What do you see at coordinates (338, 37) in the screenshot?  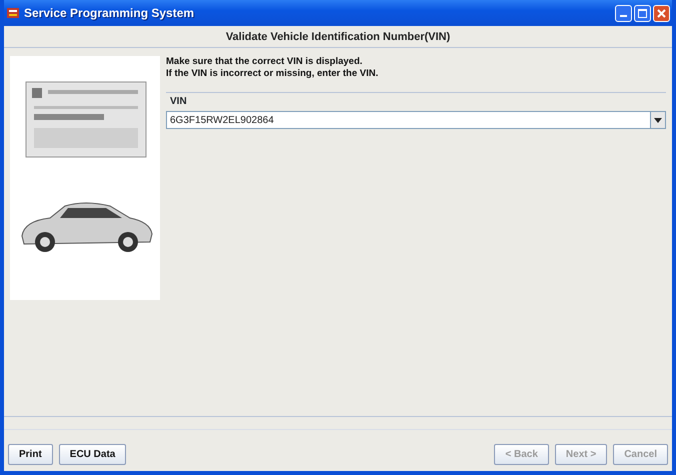 I see `page-title: Validate Vehicle Identification Number(VIN)` at bounding box center [338, 37].